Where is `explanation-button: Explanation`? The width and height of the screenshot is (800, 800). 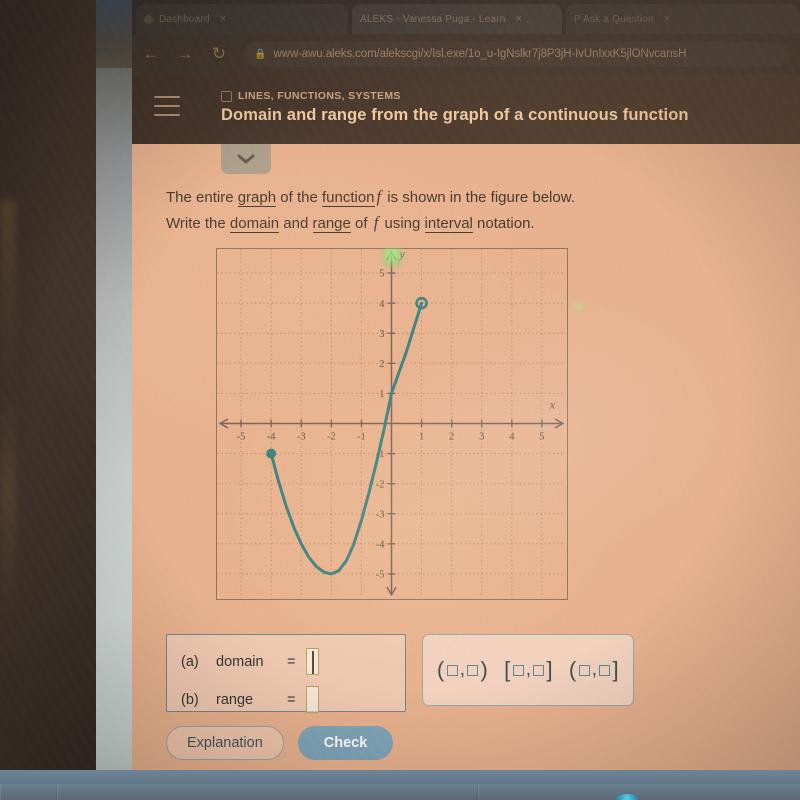
explanation-button: Explanation is located at coordinates (225, 743).